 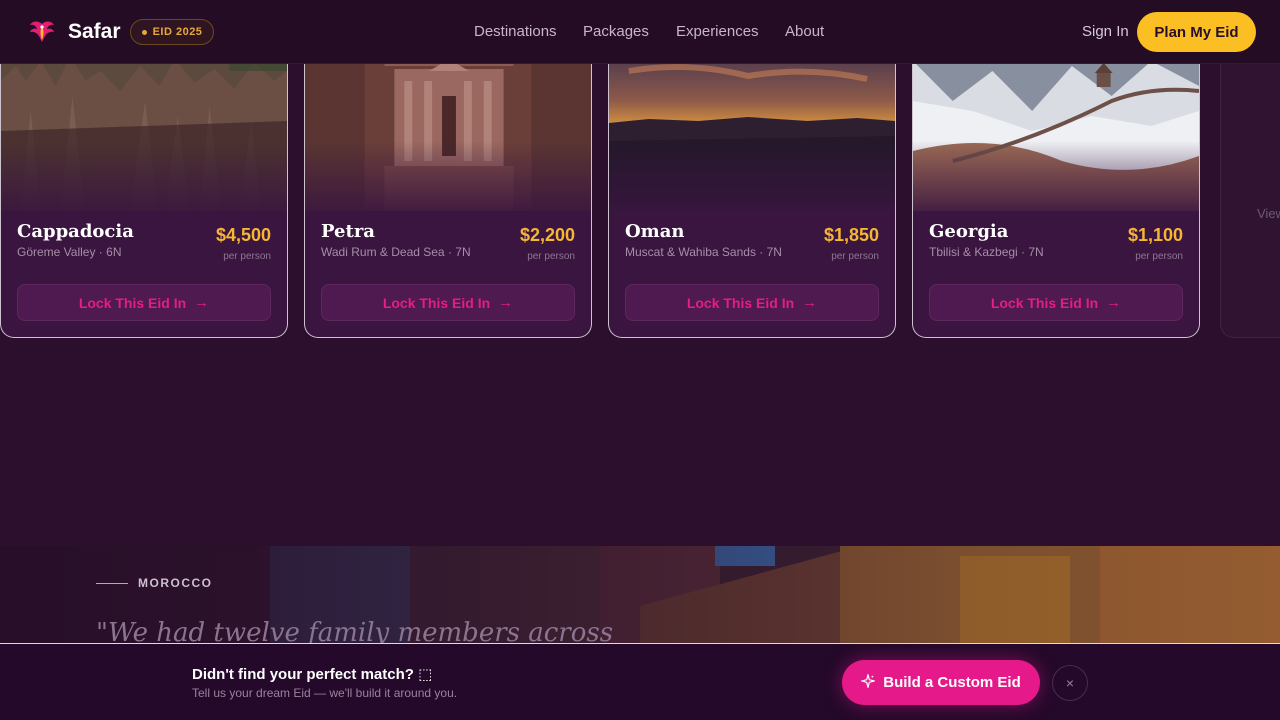 What do you see at coordinates (547, 235) in the screenshot?
I see `card-price: $2,200` at bounding box center [547, 235].